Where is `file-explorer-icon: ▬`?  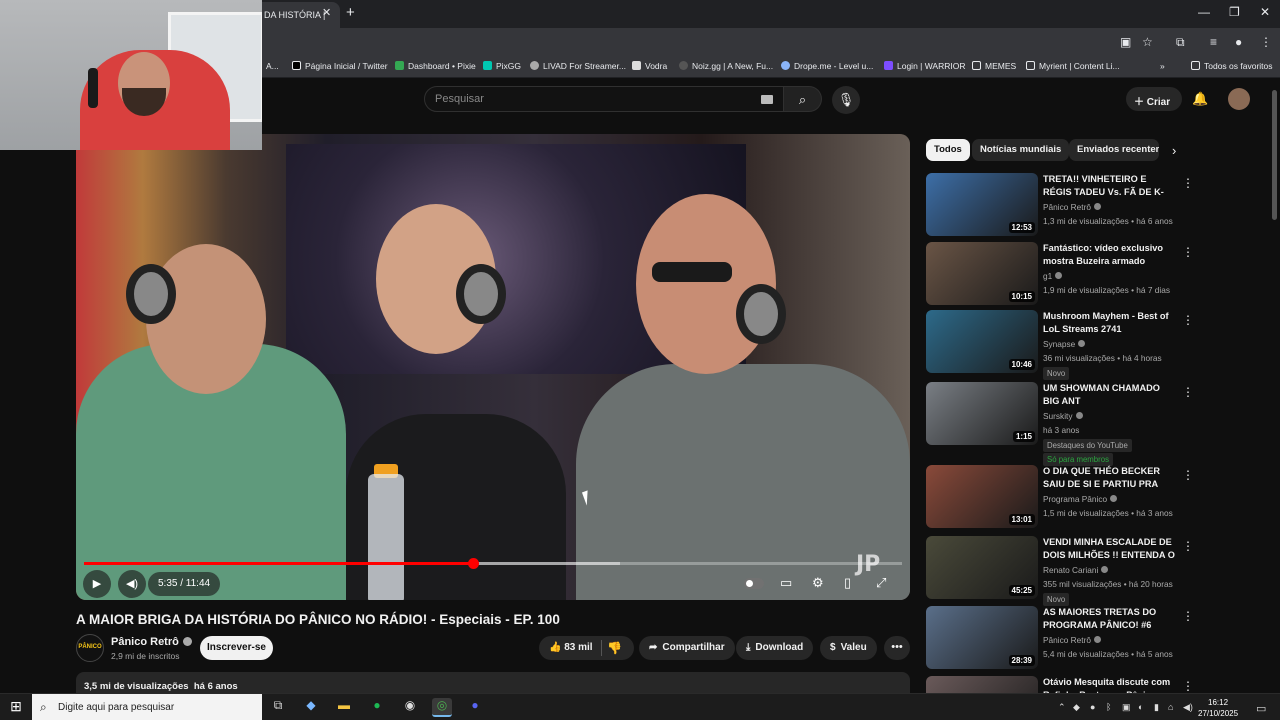 file-explorer-icon: ▬ is located at coordinates (344, 707).